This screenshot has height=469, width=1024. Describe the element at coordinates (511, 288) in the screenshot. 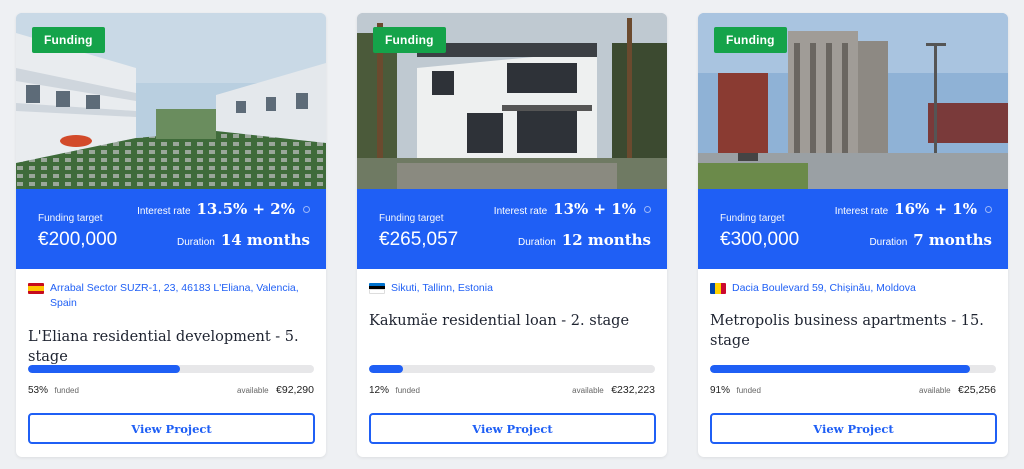

I see `location-row: Sikuti, Tallinn, Estonia` at that location.